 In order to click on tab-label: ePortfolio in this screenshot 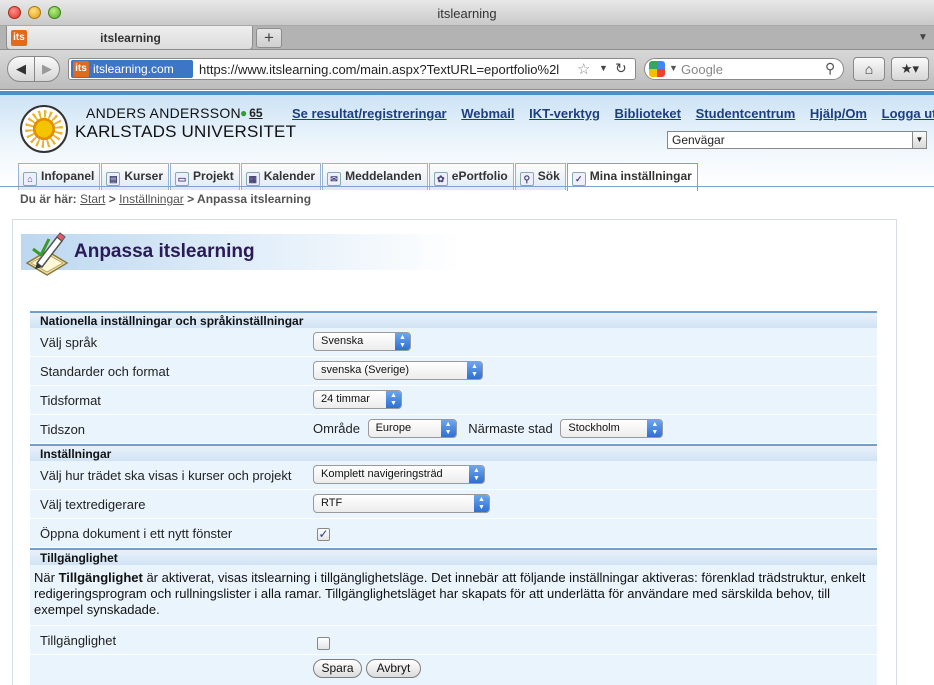, I will do `click(479, 176)`.